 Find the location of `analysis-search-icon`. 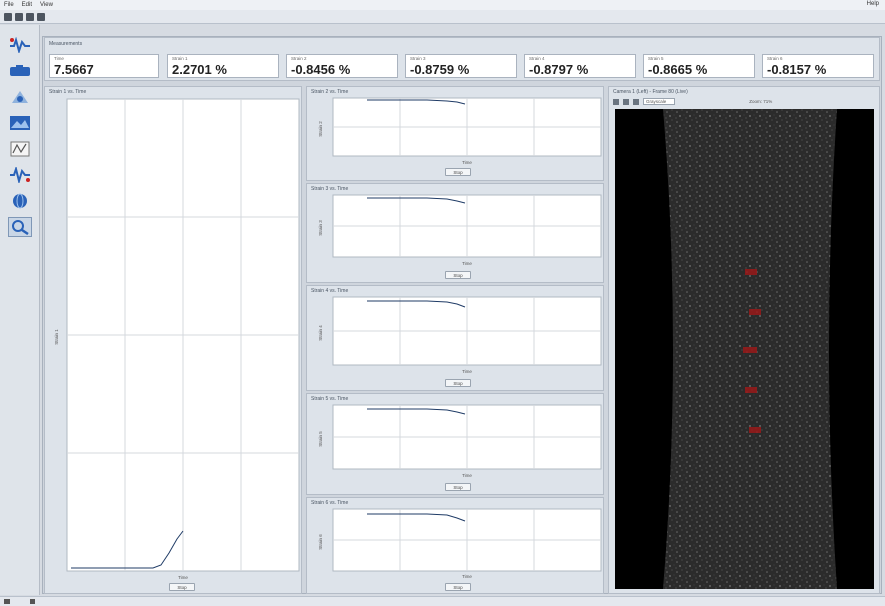

analysis-search-icon is located at coordinates (20, 227).